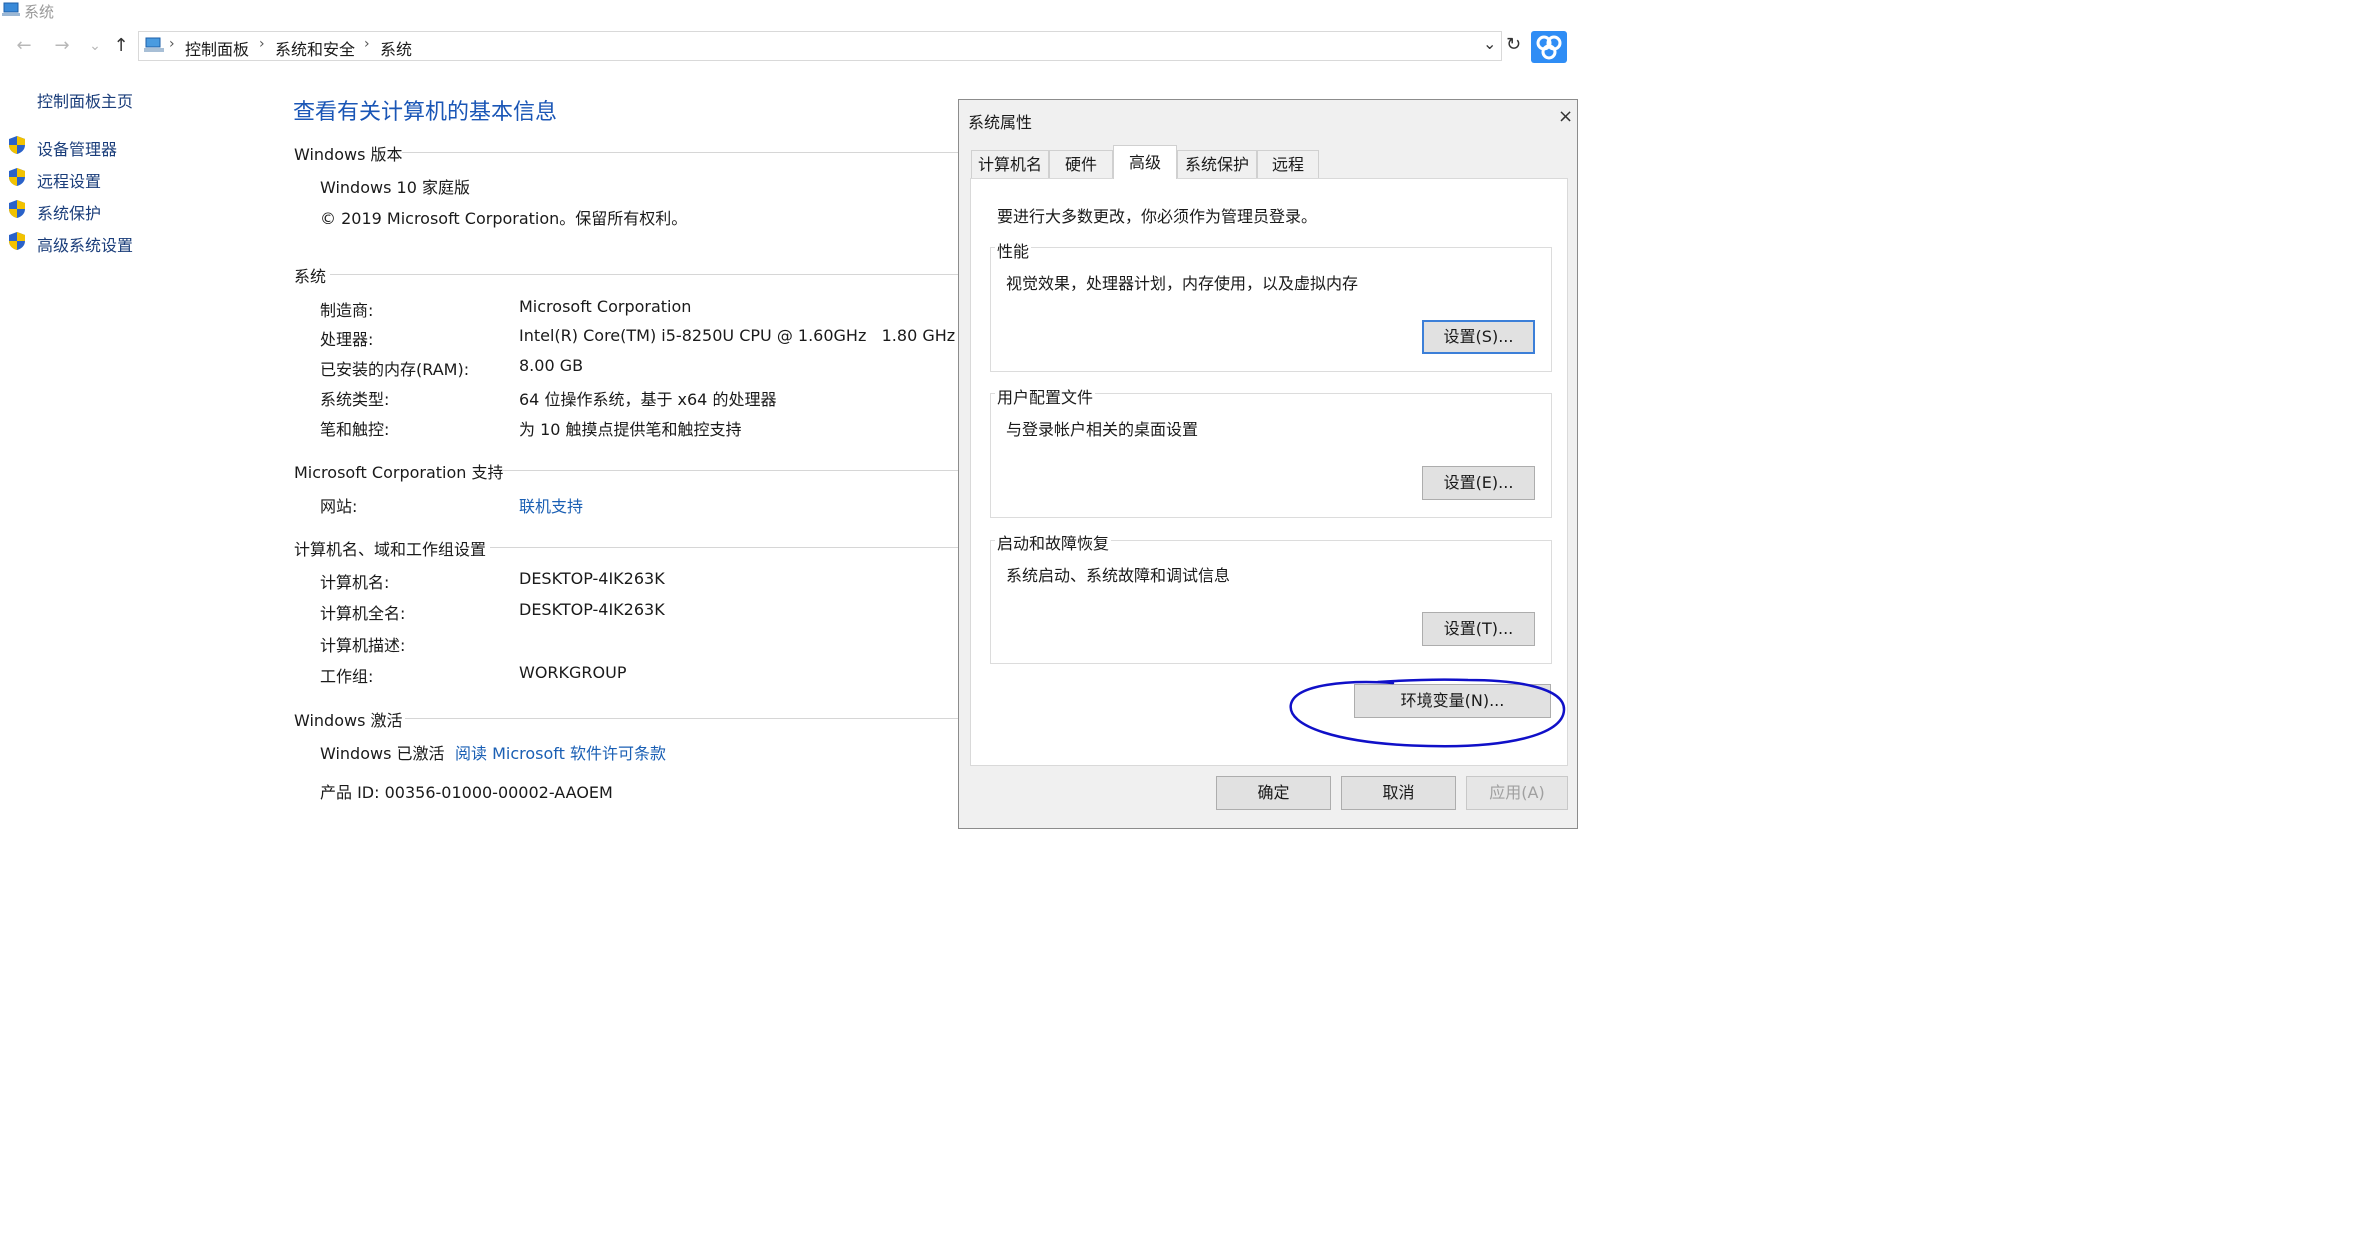 The image size is (2368, 1245). Describe the element at coordinates (1081, 164) in the screenshot. I see `tab-hardware: 硬件` at that location.